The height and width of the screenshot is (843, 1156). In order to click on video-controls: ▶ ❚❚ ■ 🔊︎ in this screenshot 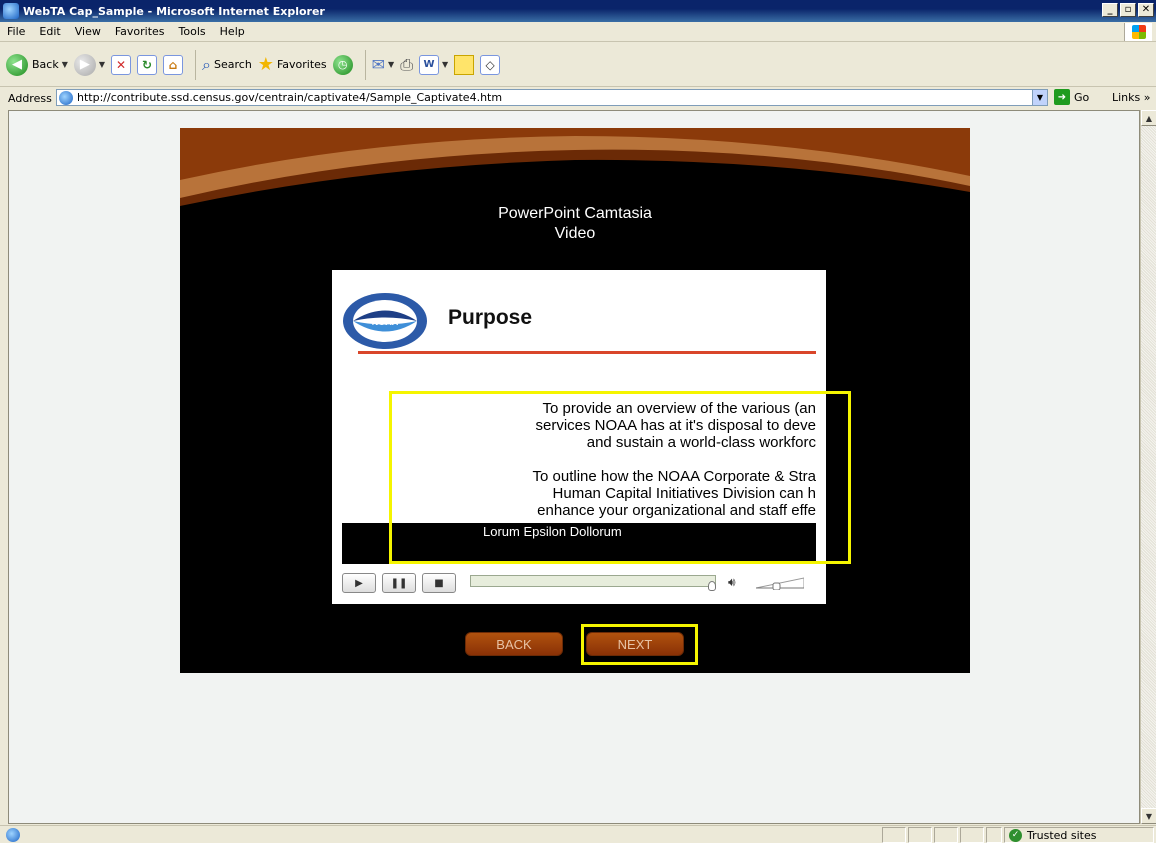, I will do `click(579, 585)`.